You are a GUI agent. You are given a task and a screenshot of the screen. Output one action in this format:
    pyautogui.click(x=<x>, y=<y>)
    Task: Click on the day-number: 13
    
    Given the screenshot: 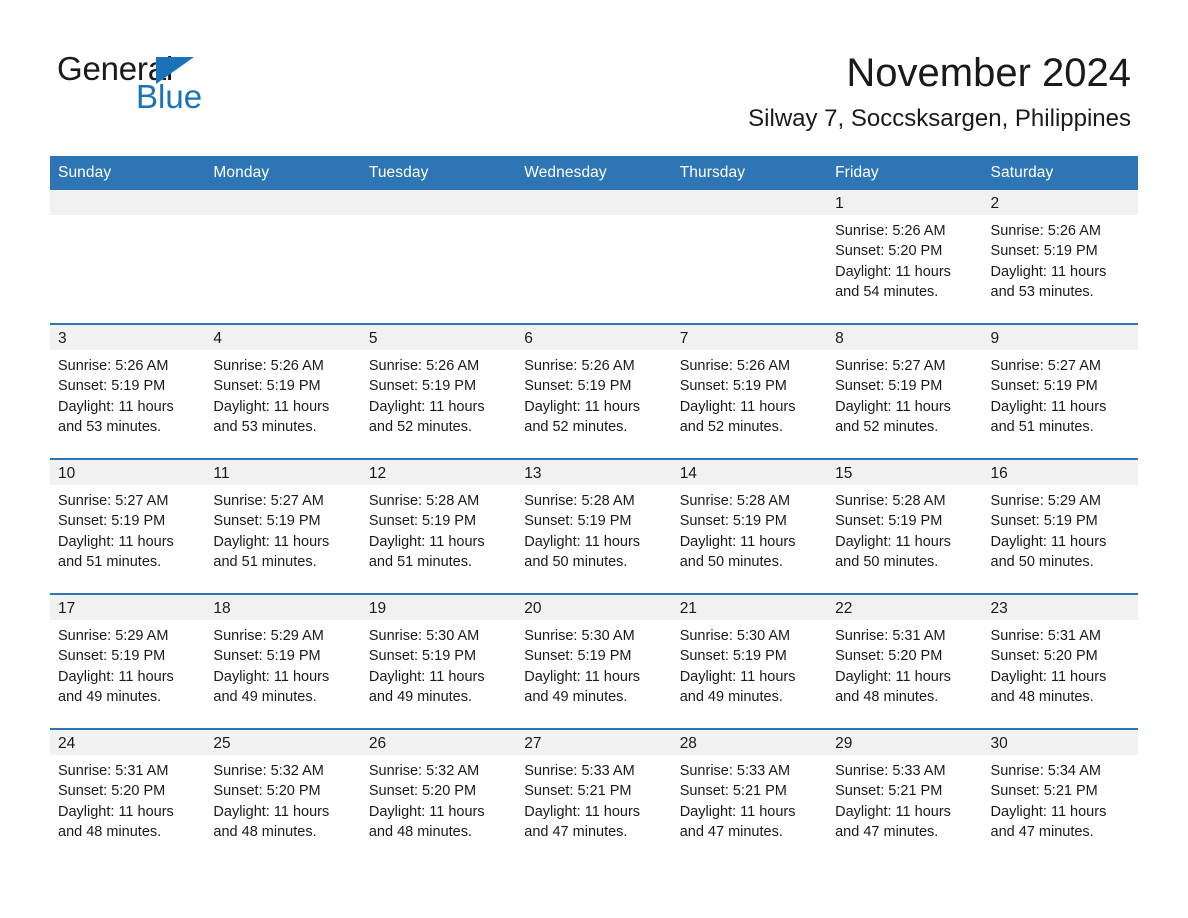 What is the action you would take?
    pyautogui.click(x=594, y=472)
    